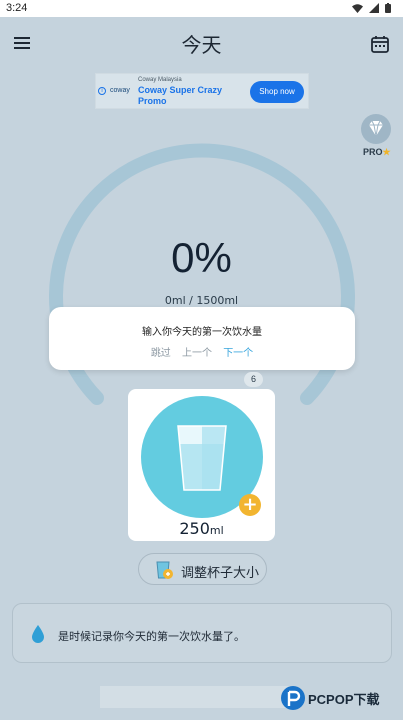 The image size is (403, 720). Describe the element at coordinates (197, 351) in the screenshot. I see `previous-button: 上一个` at that location.